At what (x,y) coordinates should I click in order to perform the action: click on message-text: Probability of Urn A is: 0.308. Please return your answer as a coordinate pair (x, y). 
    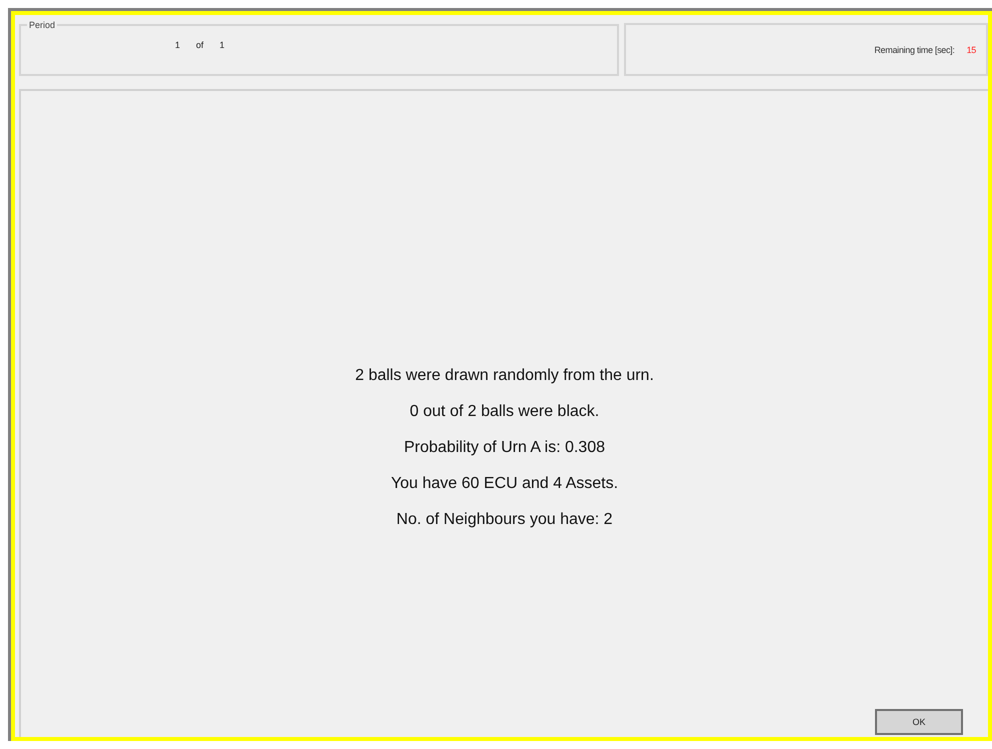
    Looking at the image, I should click on (504, 447).